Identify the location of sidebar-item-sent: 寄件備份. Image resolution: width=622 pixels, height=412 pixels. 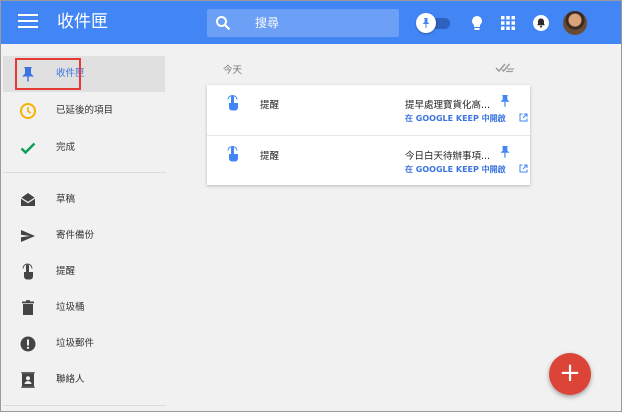
(84, 236).